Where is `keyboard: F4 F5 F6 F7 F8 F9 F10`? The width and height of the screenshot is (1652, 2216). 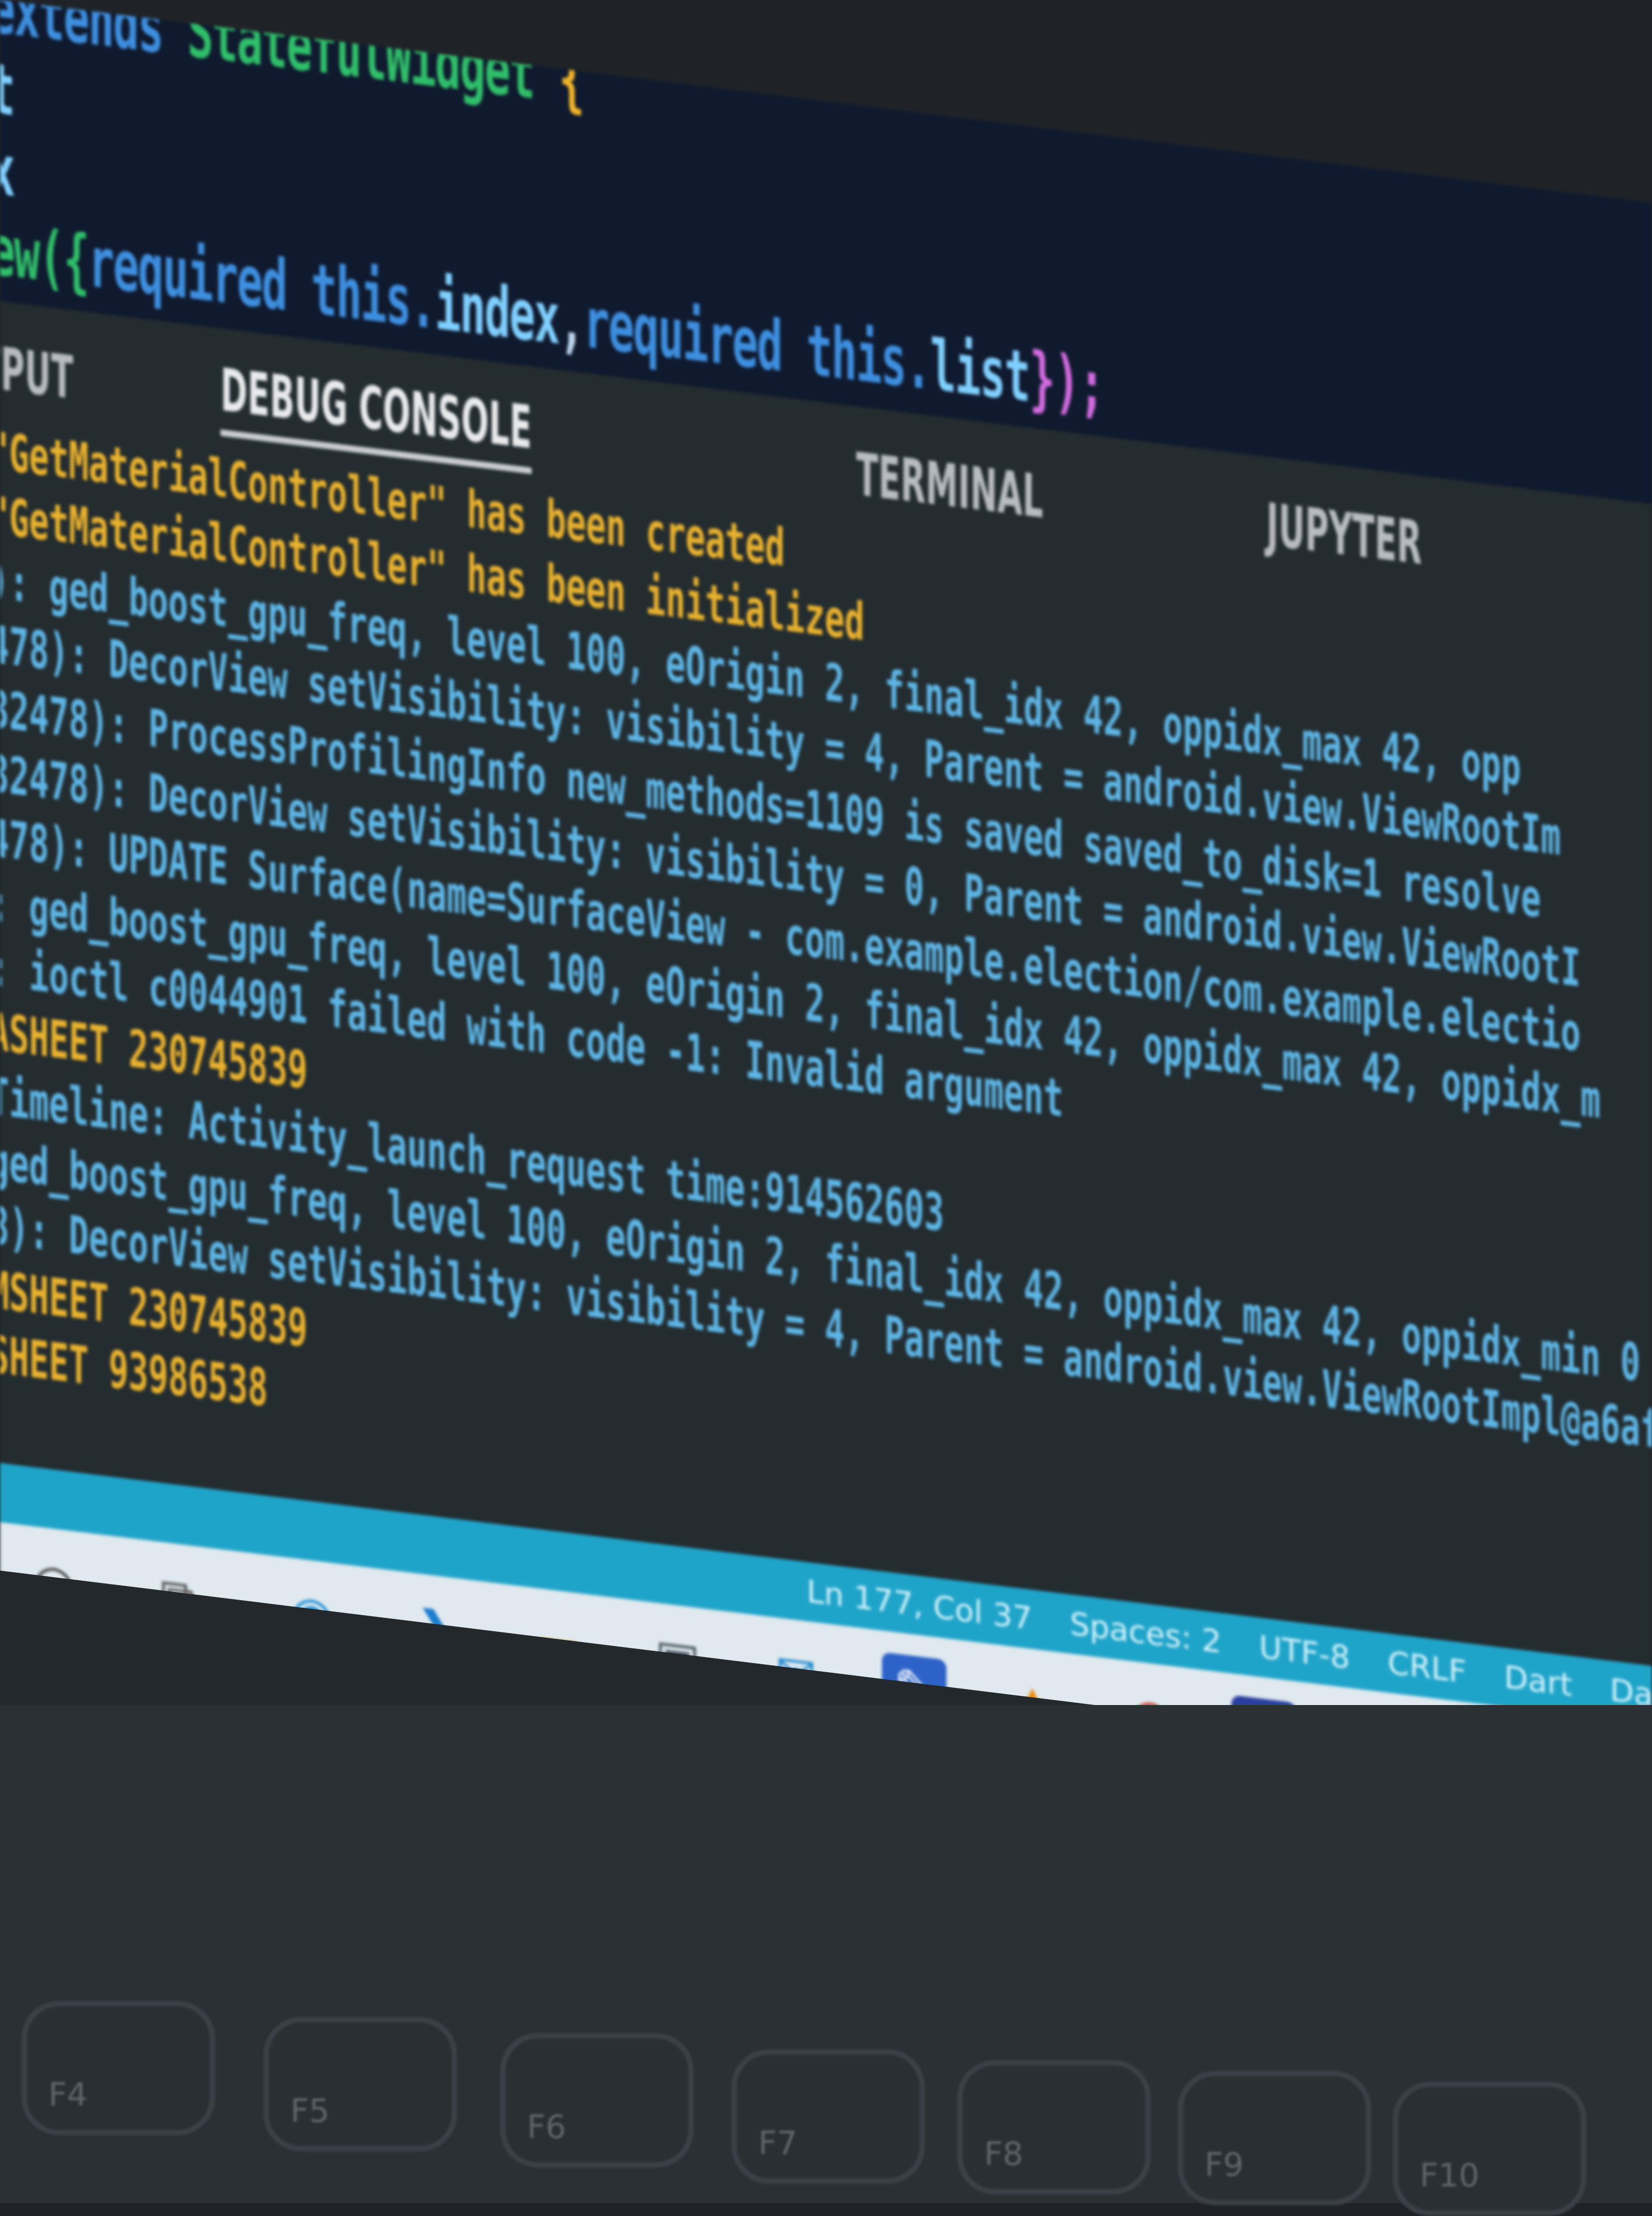
keyboard: F4 F5 F6 F7 F8 F9 F10 is located at coordinates (837, 2097).